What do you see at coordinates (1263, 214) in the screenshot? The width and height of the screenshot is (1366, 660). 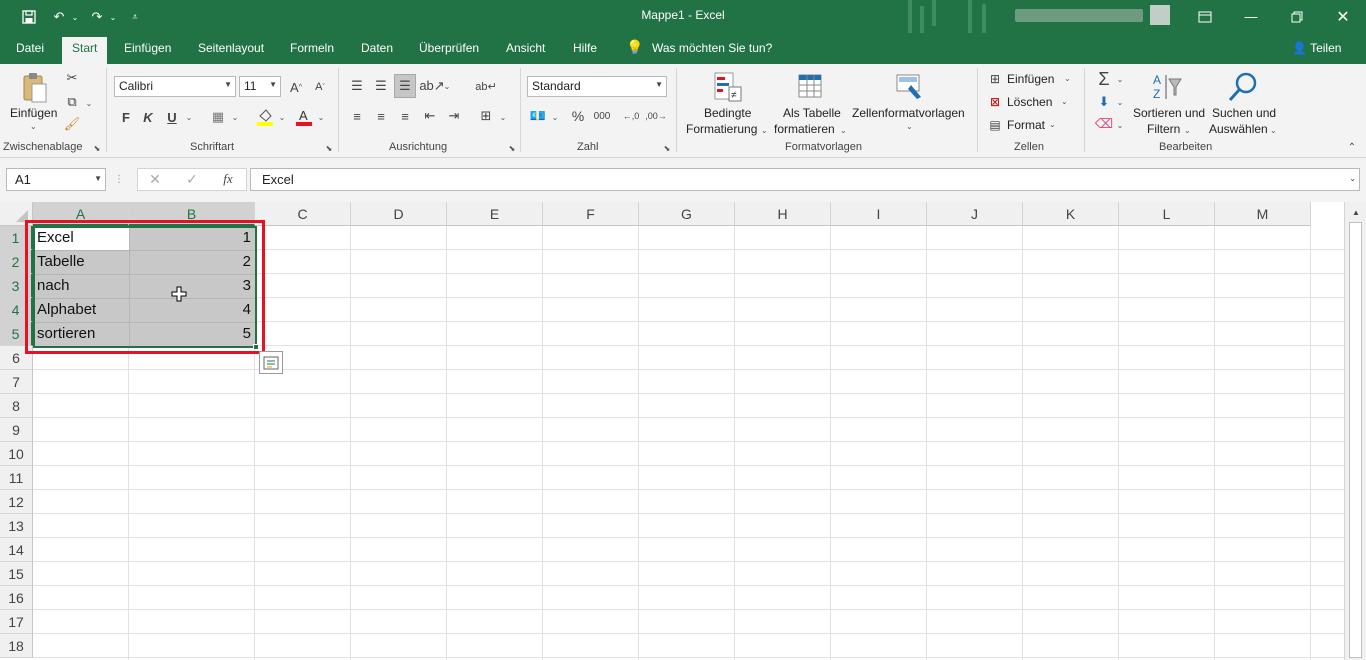 I see `column-header-m: M` at bounding box center [1263, 214].